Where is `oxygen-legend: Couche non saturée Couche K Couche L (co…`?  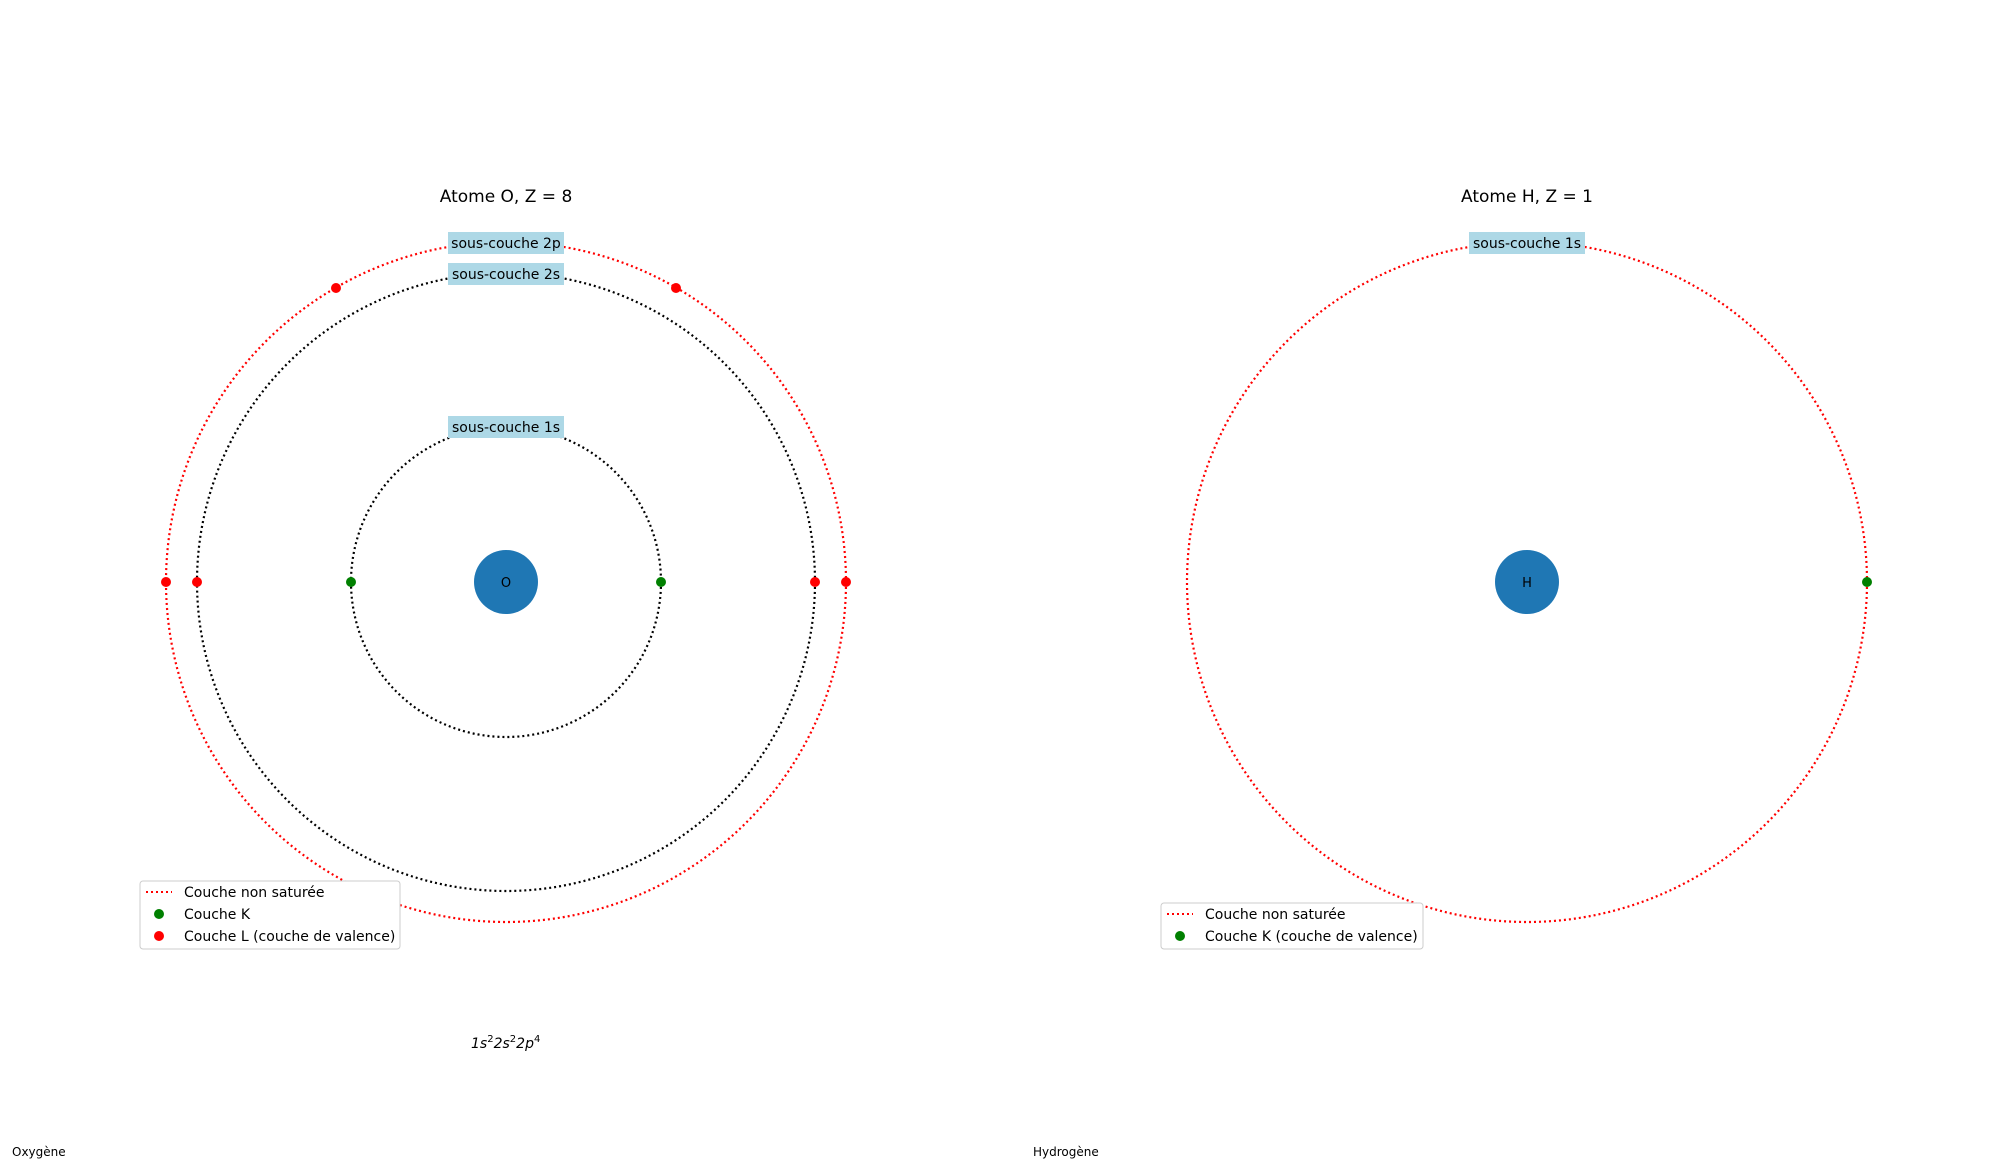
oxygen-legend: Couche non saturée Couche K Couche L (co… is located at coordinates (270, 915).